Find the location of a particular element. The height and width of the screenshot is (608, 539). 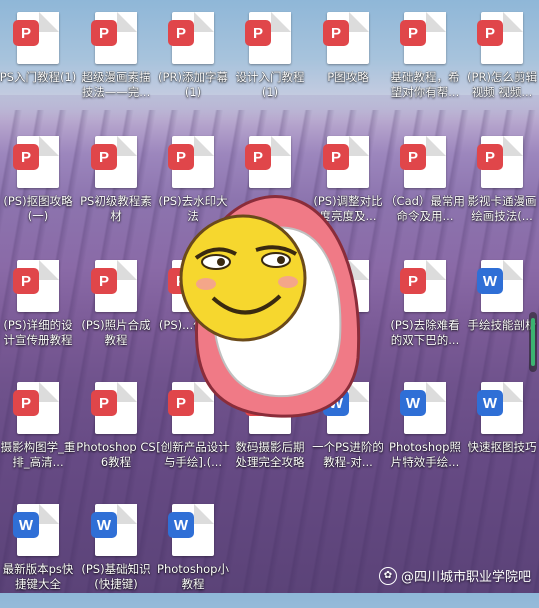

desktop-file-label: (PS)详细的设计宣传册教程 is located at coordinates (38, 332).